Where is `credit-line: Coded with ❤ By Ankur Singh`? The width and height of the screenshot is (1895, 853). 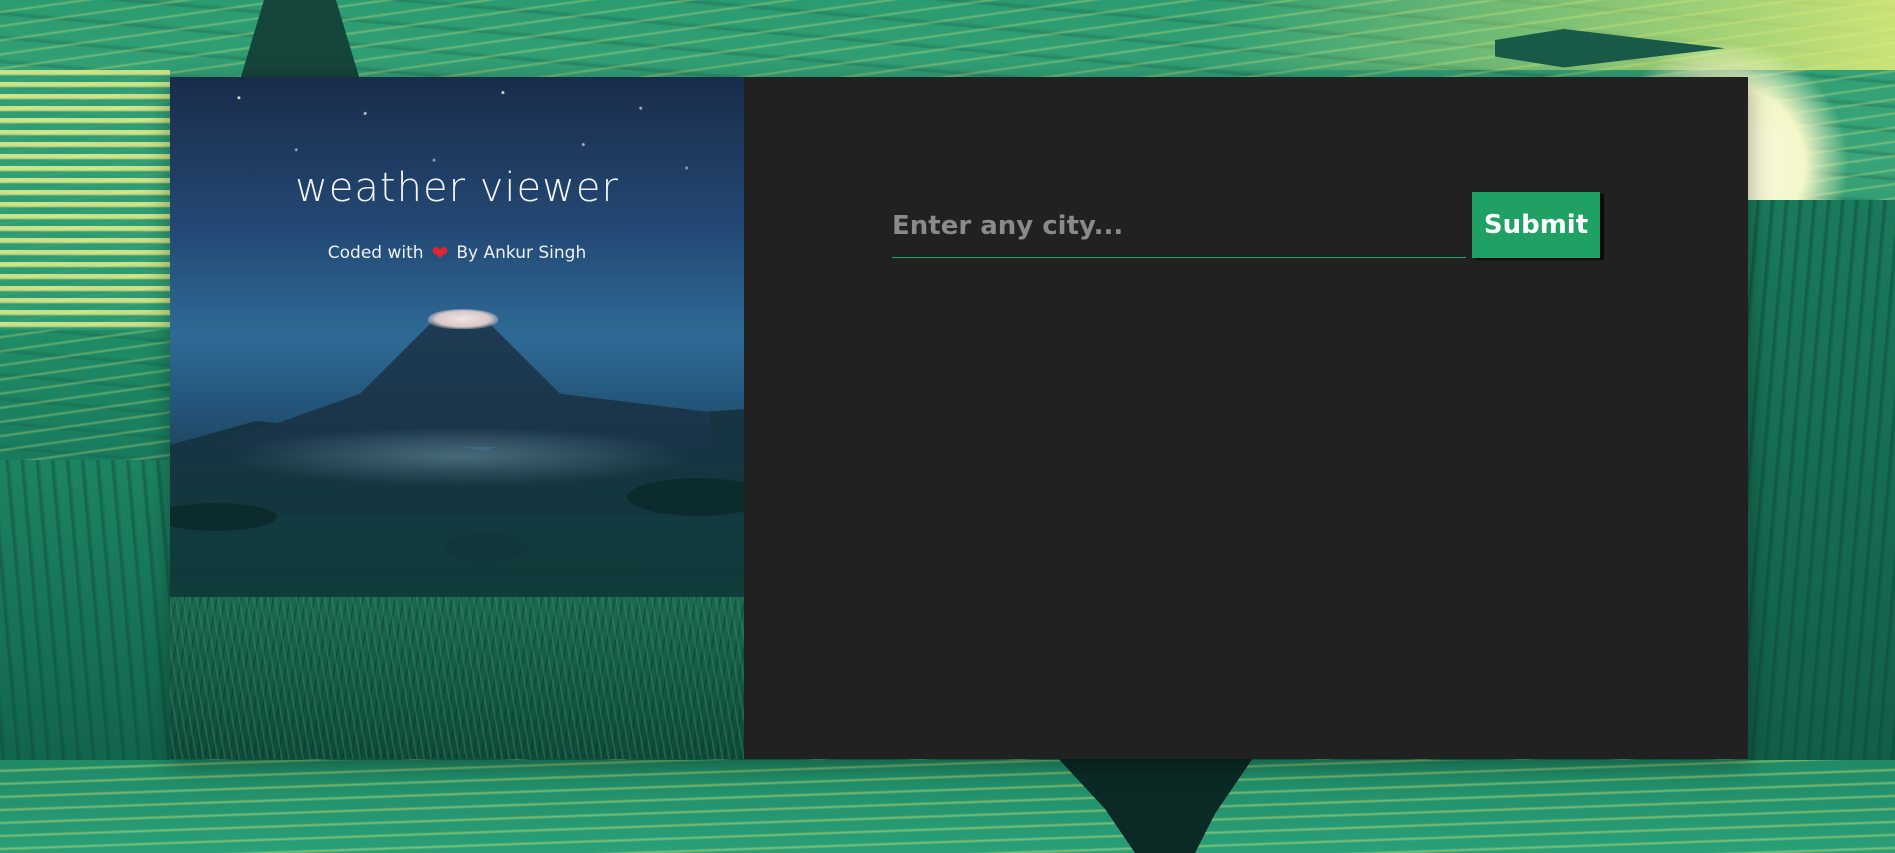 credit-line: Coded with ❤ By Ankur Singh is located at coordinates (457, 253).